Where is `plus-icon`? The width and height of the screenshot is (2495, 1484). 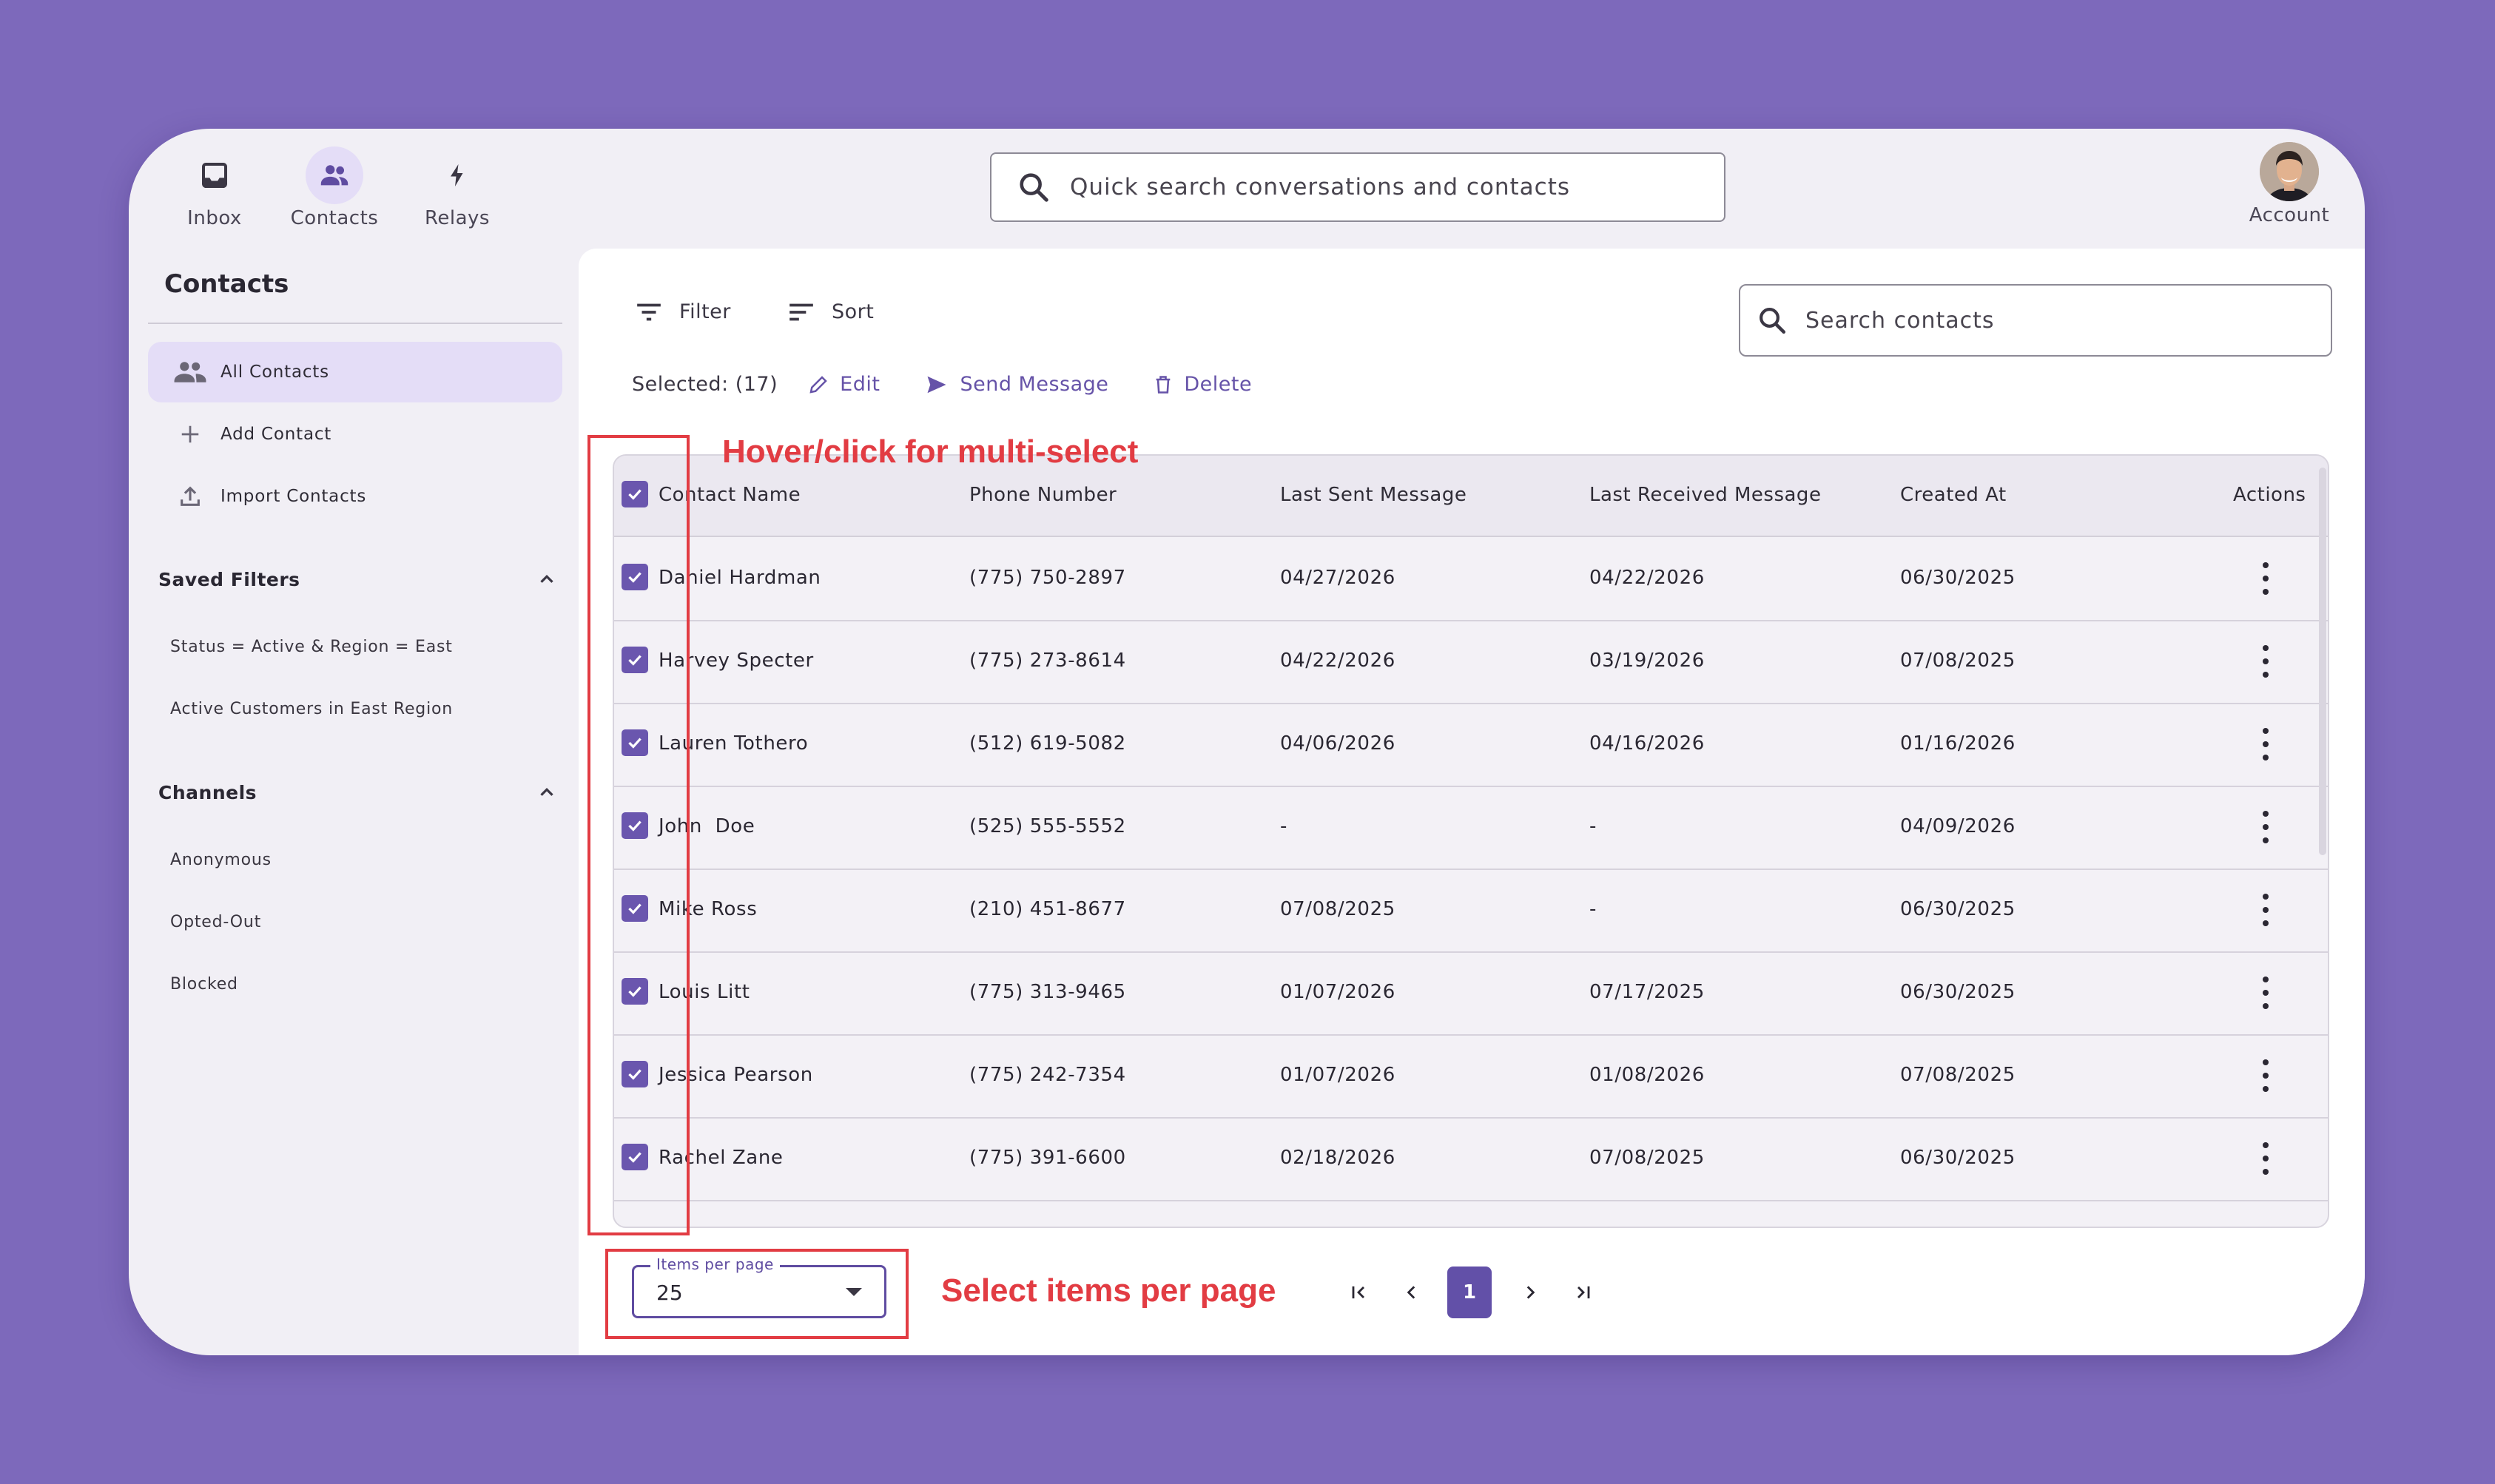
plus-icon is located at coordinates (190, 434).